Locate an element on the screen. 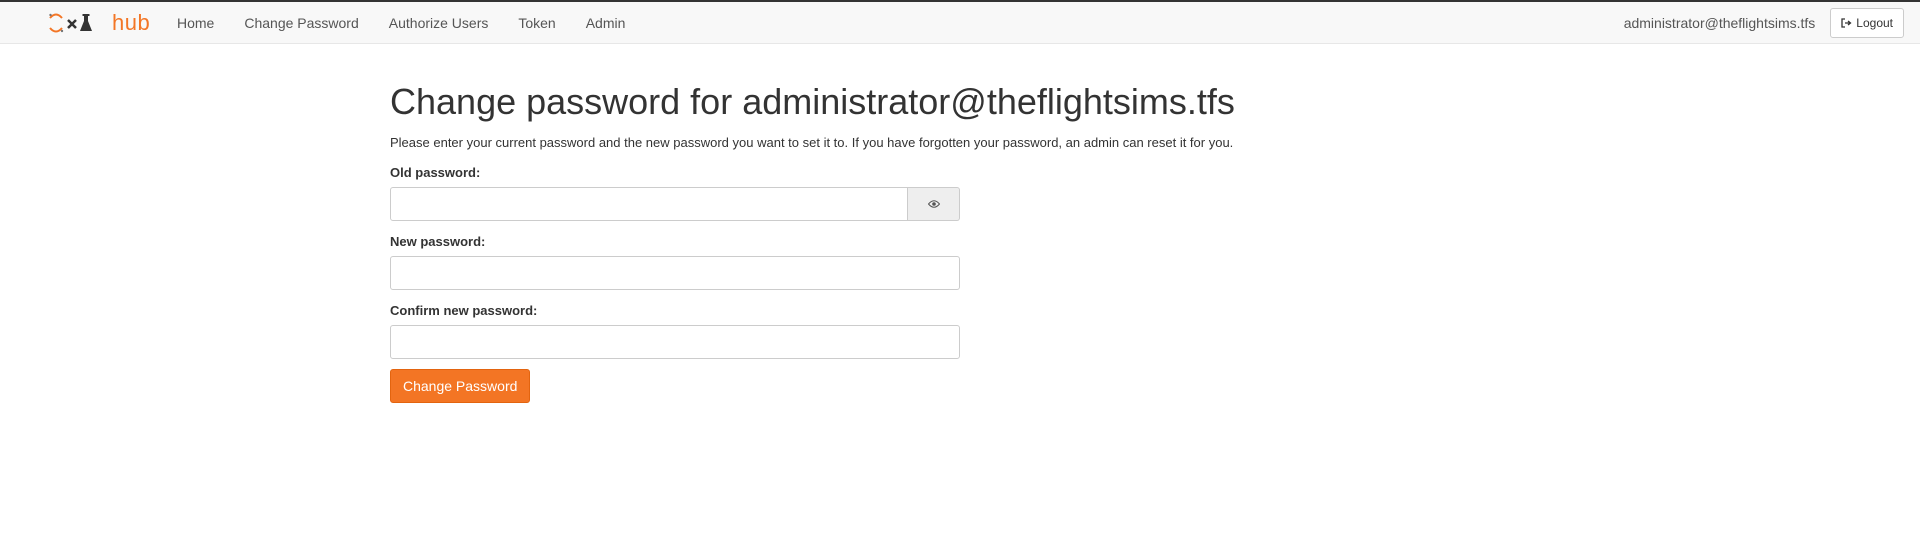 This screenshot has width=1920, height=537. nav-change-password: Change Password is located at coordinates (301, 23).